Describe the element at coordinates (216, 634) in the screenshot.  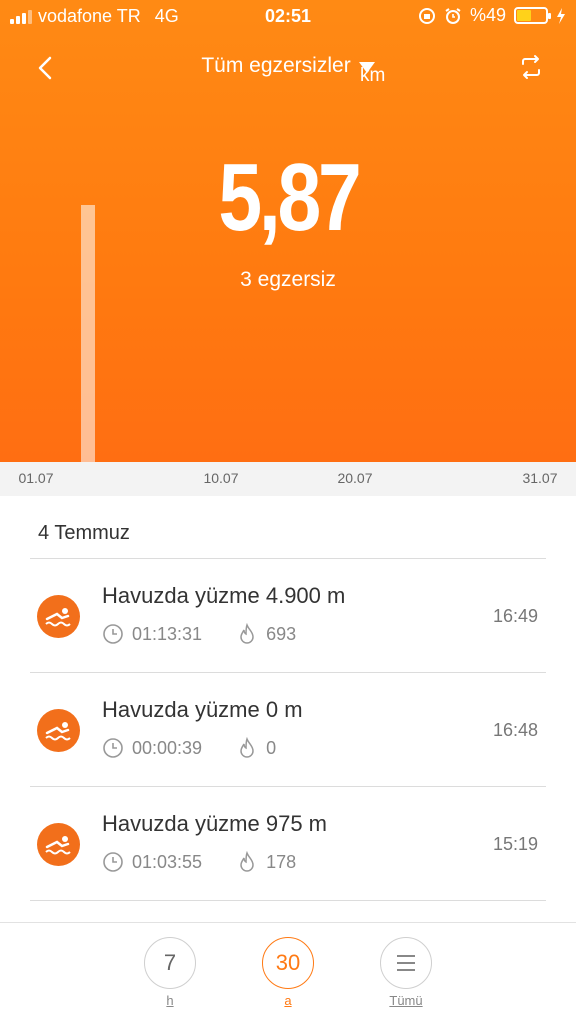
I see `workout-meta: 01:13:31 693` at that location.